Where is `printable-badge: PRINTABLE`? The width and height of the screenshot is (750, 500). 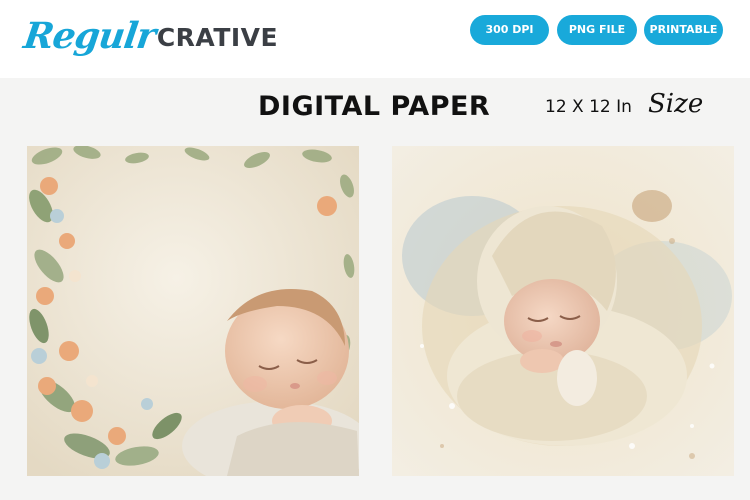 printable-badge: PRINTABLE is located at coordinates (683, 30).